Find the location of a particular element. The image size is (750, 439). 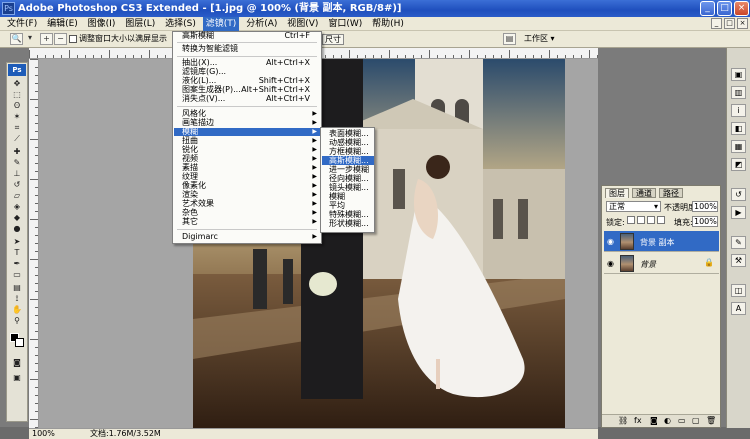

zoom-icon: 🔍 is located at coordinates (16, 39).